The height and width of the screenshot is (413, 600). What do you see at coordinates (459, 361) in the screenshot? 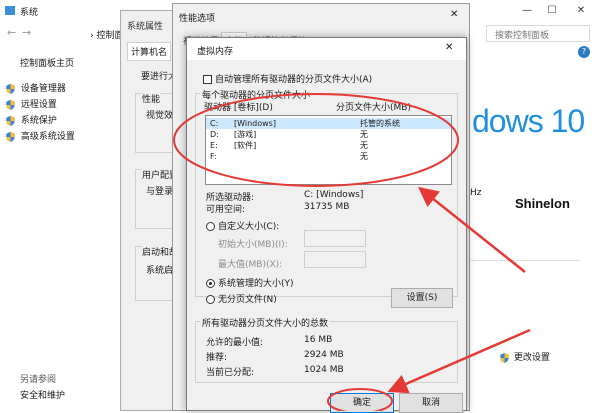
I see `ok-button-arrow` at bounding box center [459, 361].